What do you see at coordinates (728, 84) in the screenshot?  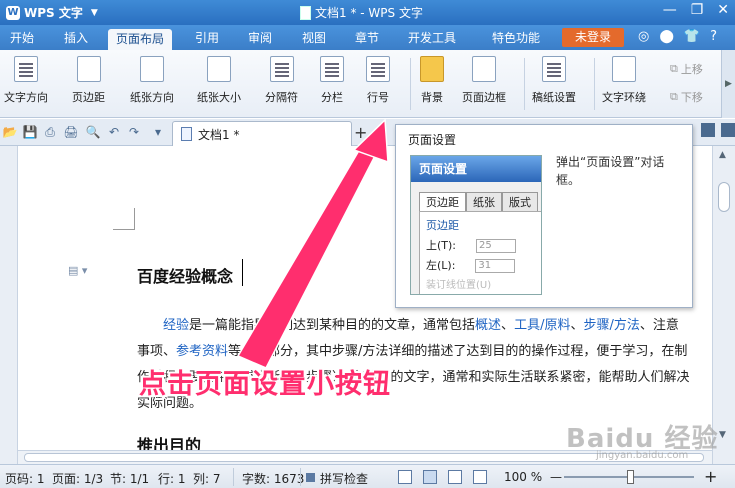 I see `ribbon-collapse-button: ▶` at bounding box center [728, 84].